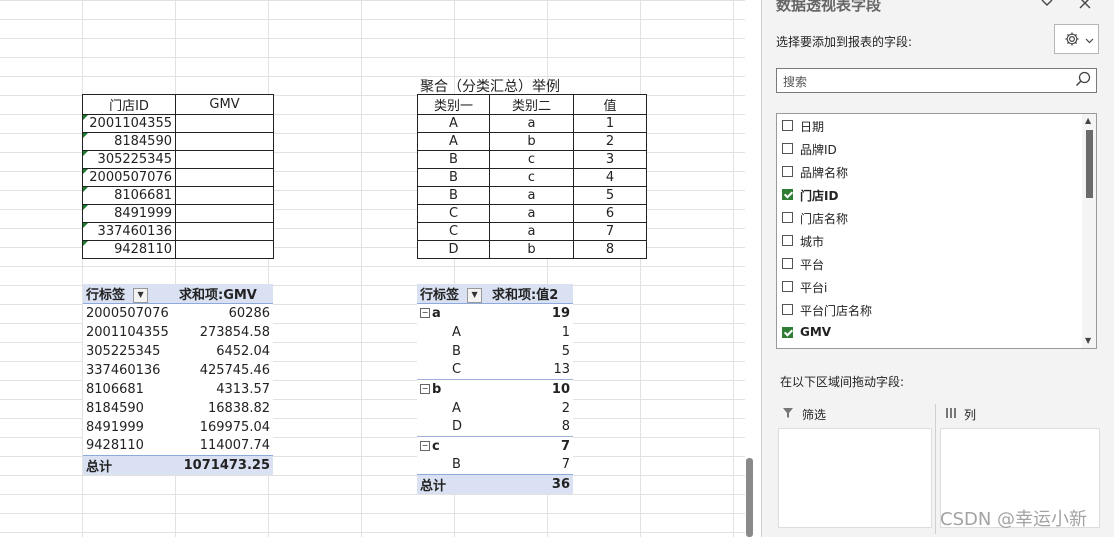 The width and height of the screenshot is (1114, 537). Describe the element at coordinates (453, 370) in the screenshot. I see `pivot-item-label: C` at that location.